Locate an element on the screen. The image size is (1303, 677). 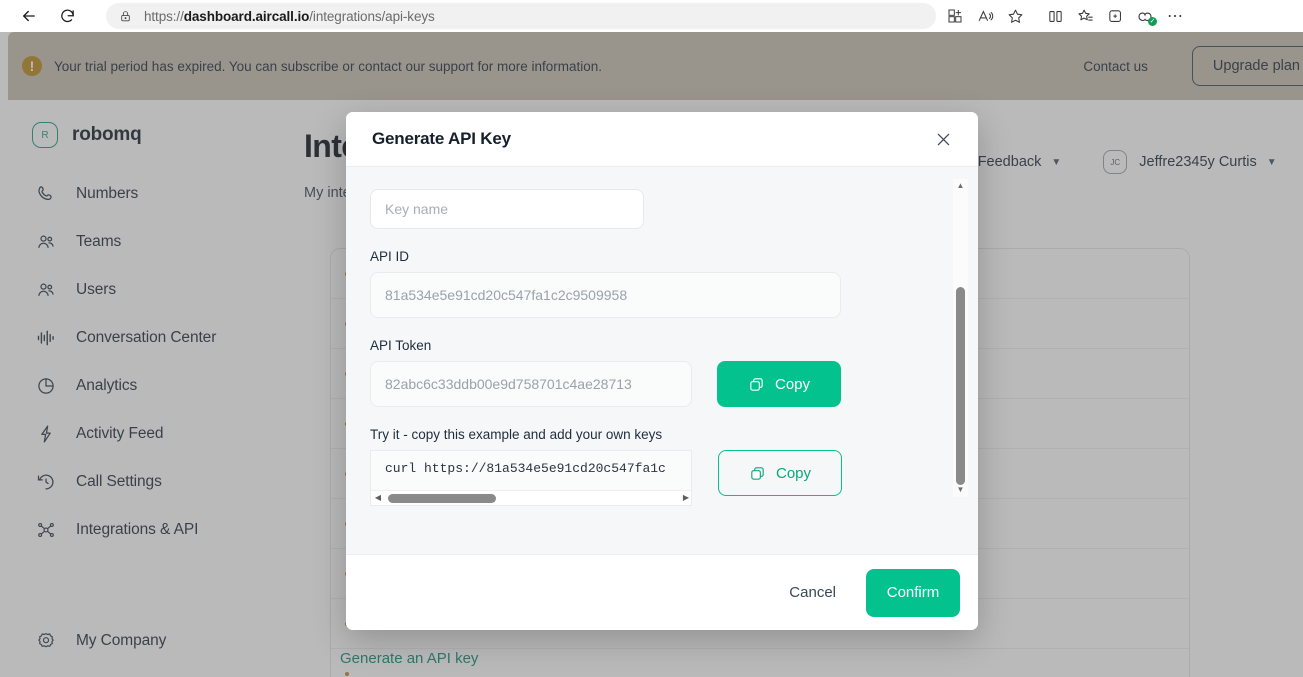
cancel-button: Cancel is located at coordinates (812, 592).